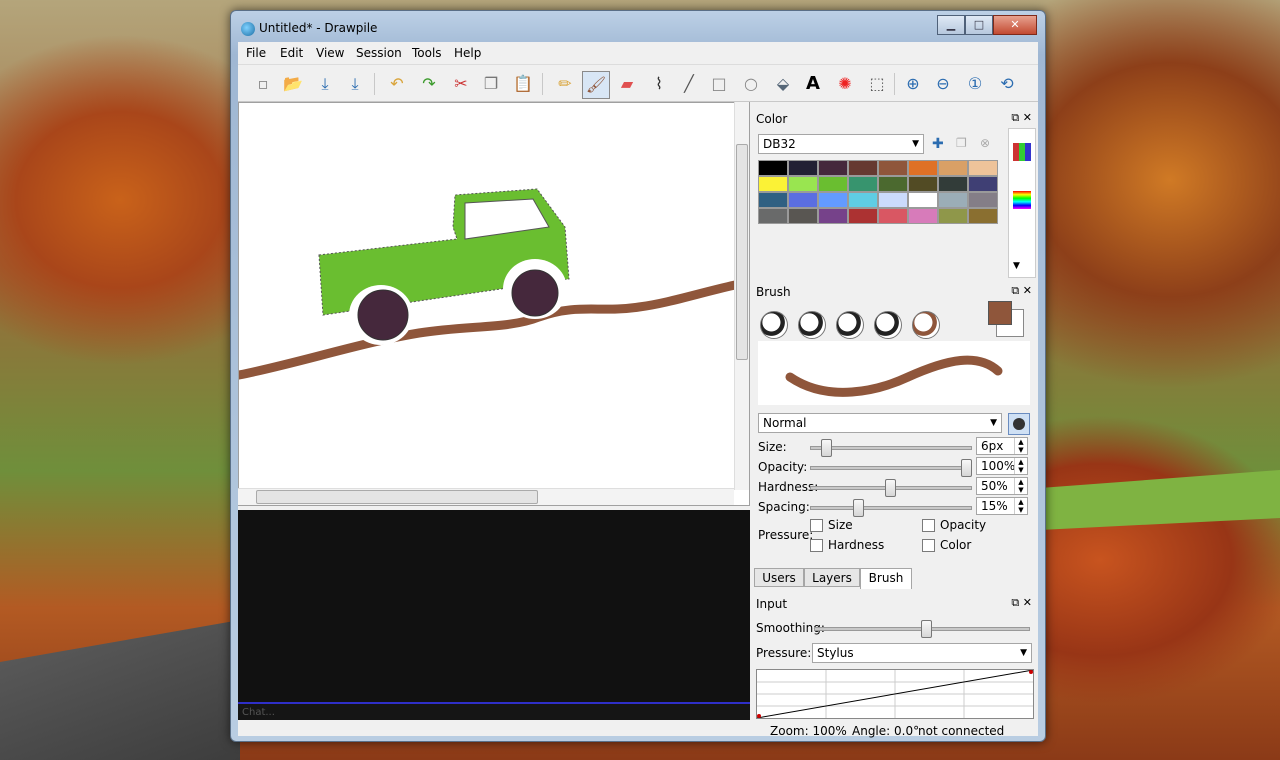 The image size is (1280, 760). What do you see at coordinates (1007, 84) in the screenshot?
I see `rotate-reset-icon: ⟲` at bounding box center [1007, 84].